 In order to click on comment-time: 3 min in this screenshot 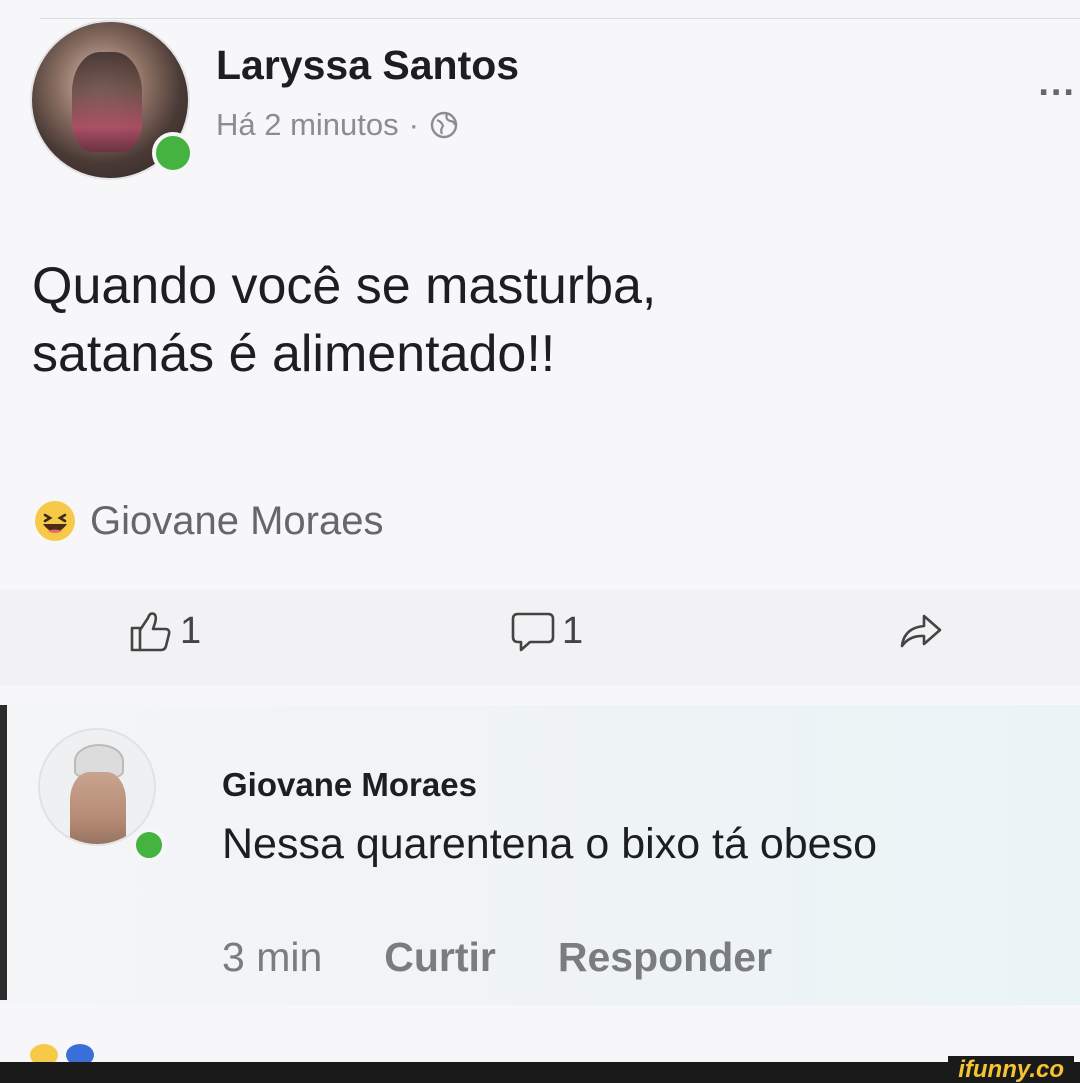, I will do `click(272, 957)`.